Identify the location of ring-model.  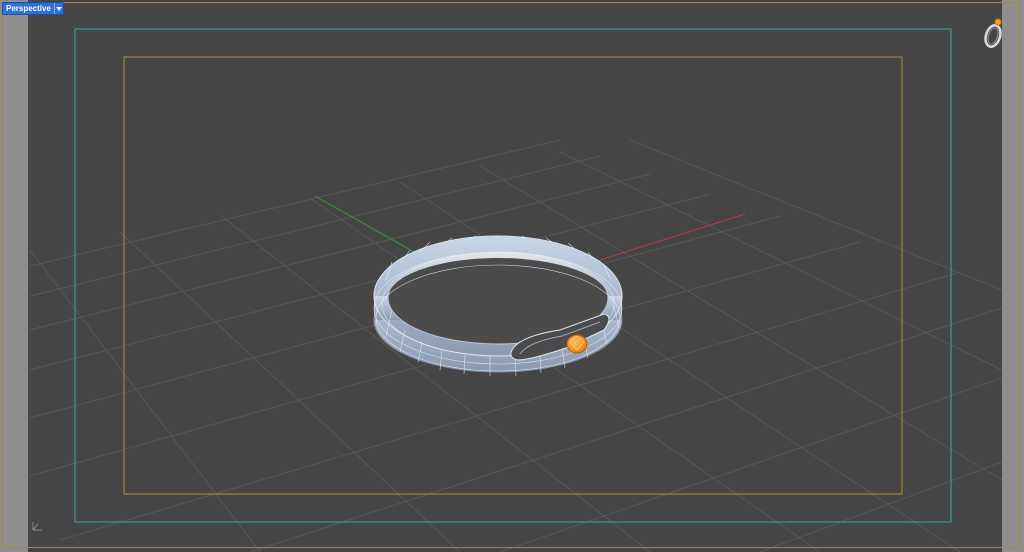
(498, 306).